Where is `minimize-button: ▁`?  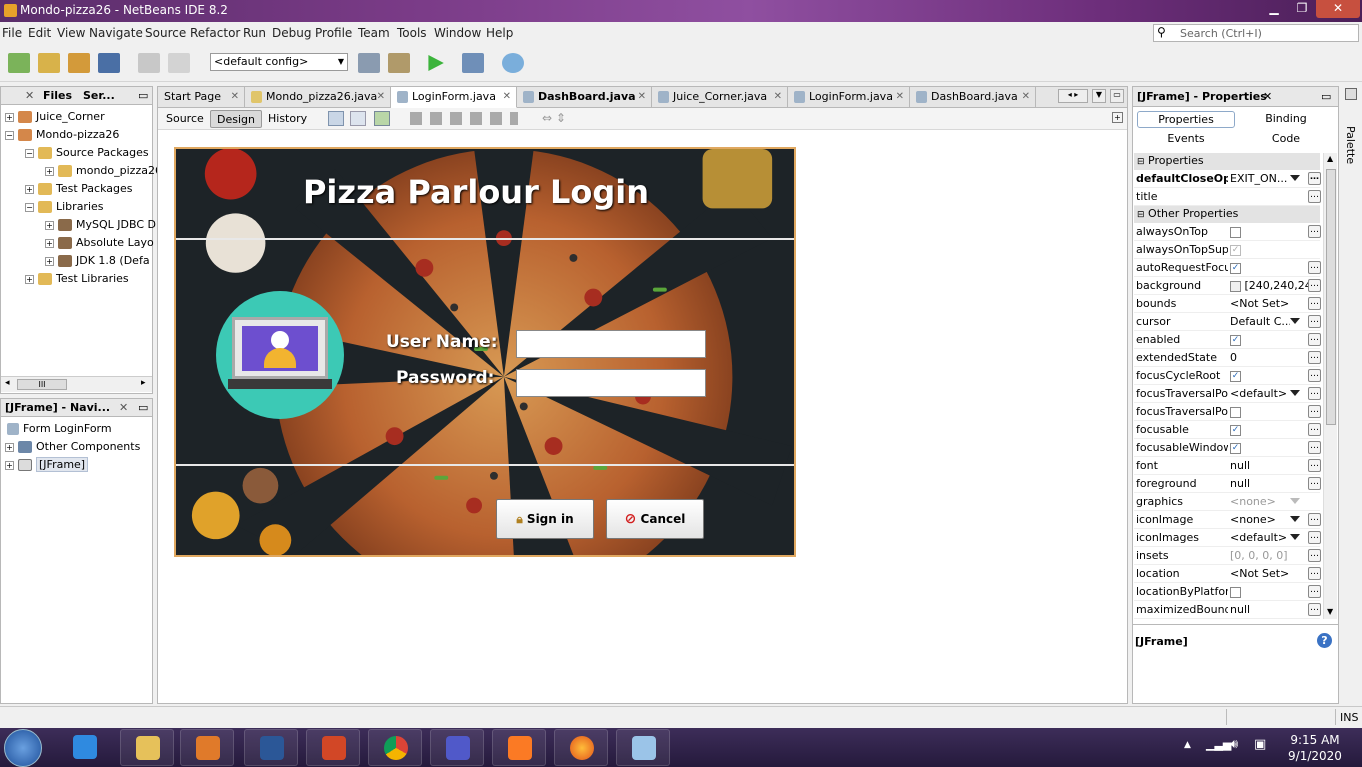 minimize-button: ▁ is located at coordinates (1274, 9).